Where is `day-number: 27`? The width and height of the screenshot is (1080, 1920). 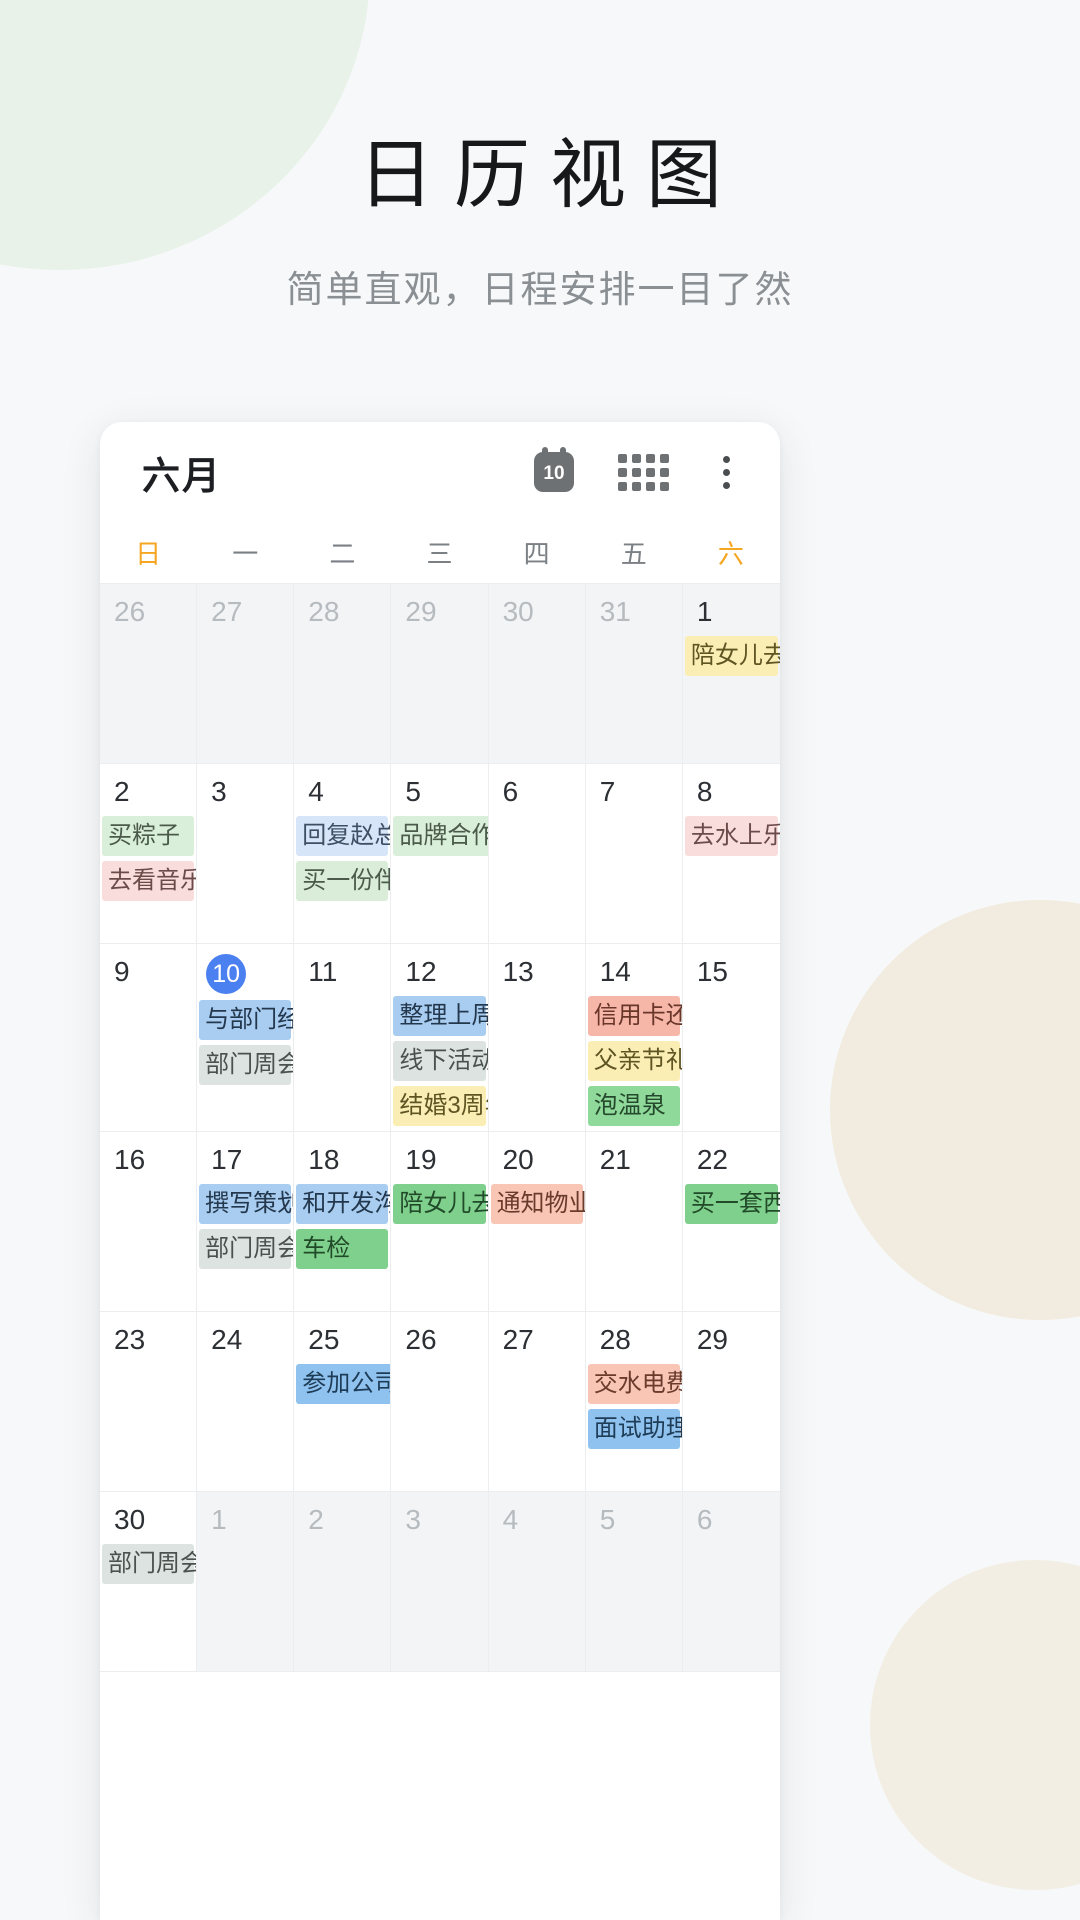 day-number: 27 is located at coordinates (227, 611).